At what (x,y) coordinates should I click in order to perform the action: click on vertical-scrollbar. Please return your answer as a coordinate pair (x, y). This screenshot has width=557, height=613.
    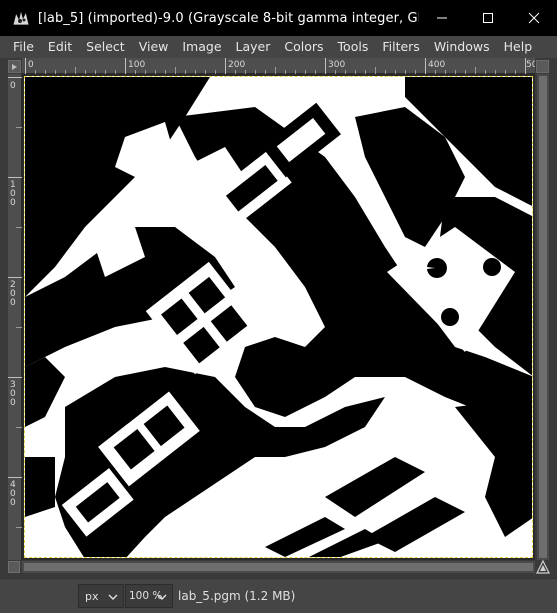
    Looking at the image, I should click on (543, 317).